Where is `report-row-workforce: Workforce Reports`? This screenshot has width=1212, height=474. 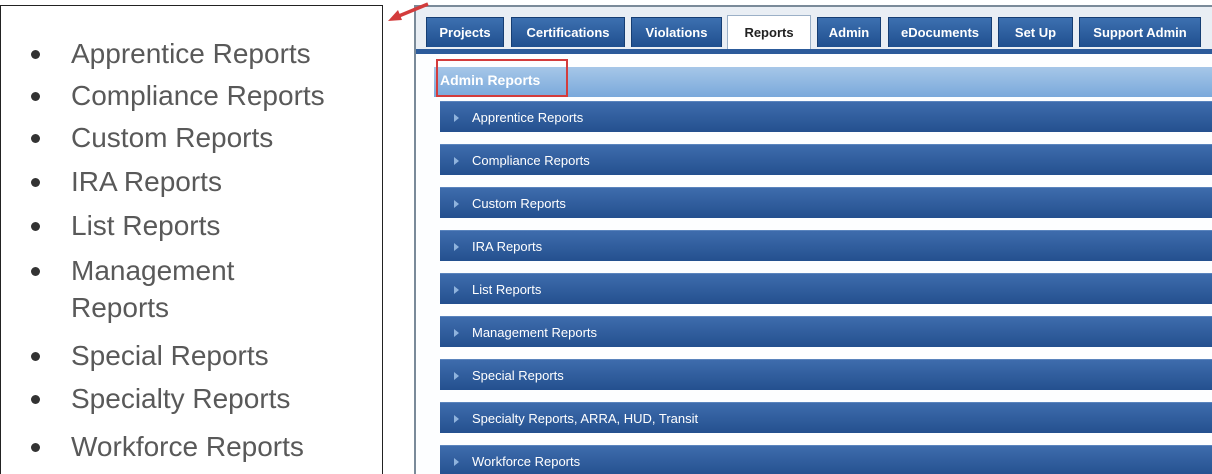
report-row-workforce: Workforce Reports is located at coordinates (826, 459).